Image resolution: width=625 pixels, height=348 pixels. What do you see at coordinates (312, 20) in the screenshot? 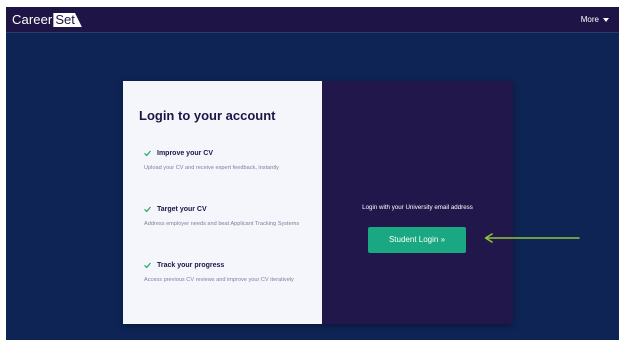
I see `top-navbar: Career Set More` at bounding box center [312, 20].